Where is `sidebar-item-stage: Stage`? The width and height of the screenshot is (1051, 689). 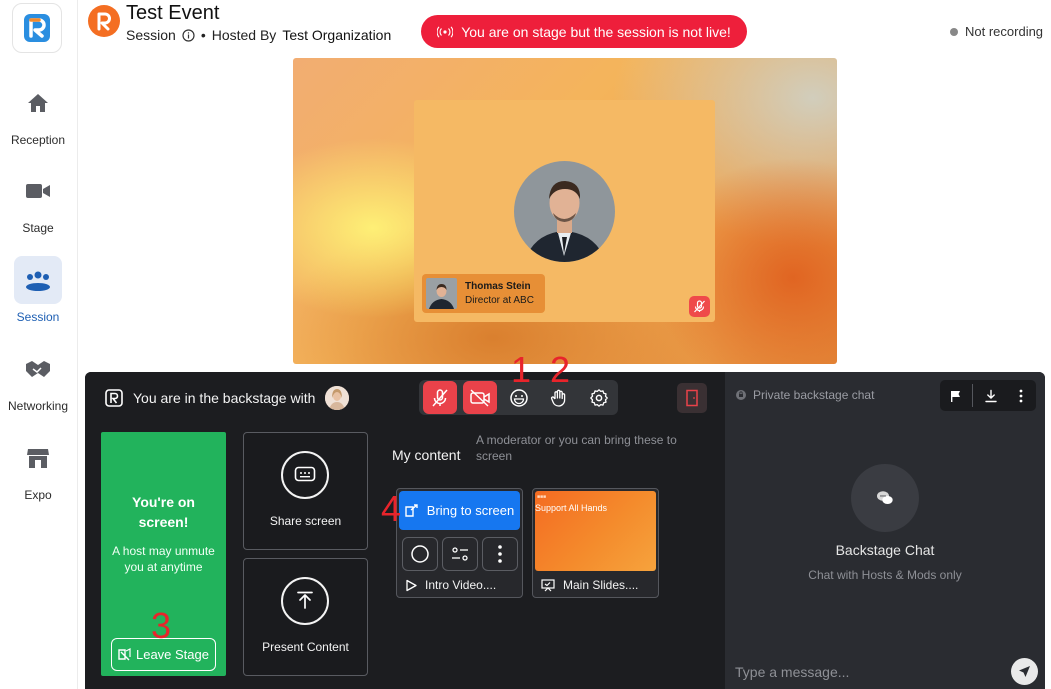 sidebar-item-stage: Stage is located at coordinates (38, 207).